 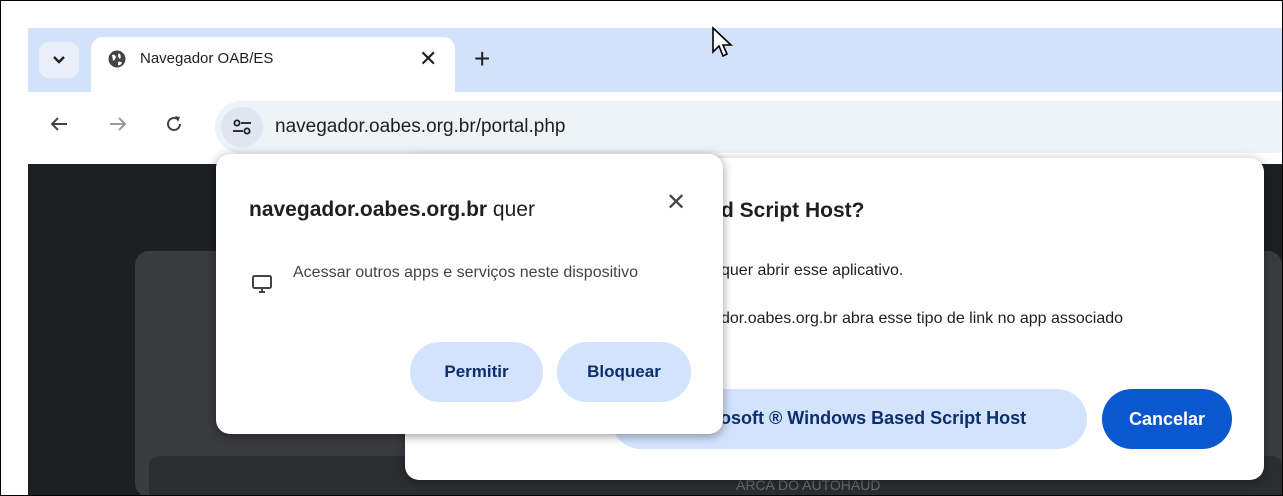 I want to click on block-button: Bloquear, so click(x=624, y=372).